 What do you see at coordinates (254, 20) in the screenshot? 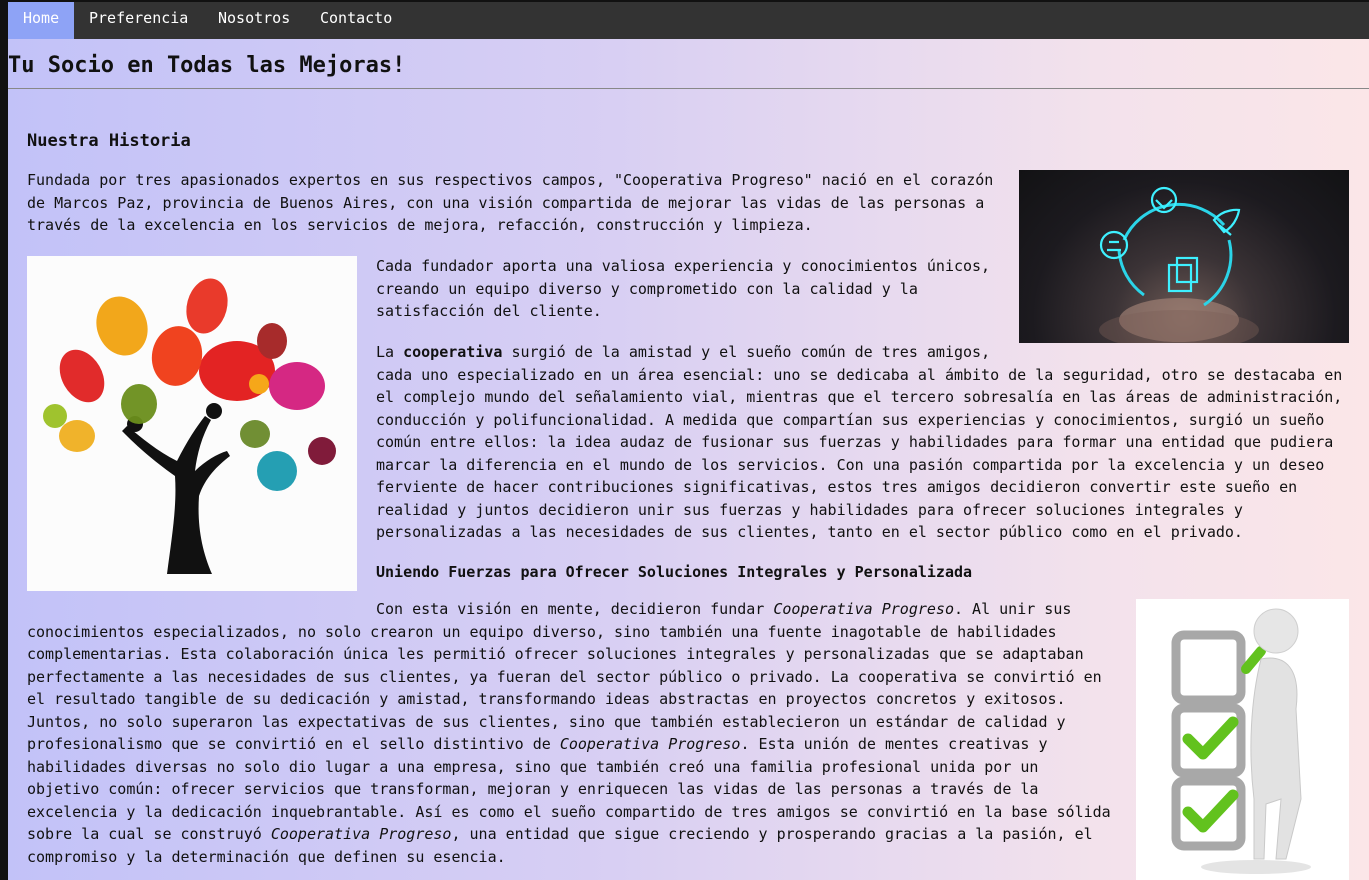
I see `nav-nosotros: Nosotros` at bounding box center [254, 20].